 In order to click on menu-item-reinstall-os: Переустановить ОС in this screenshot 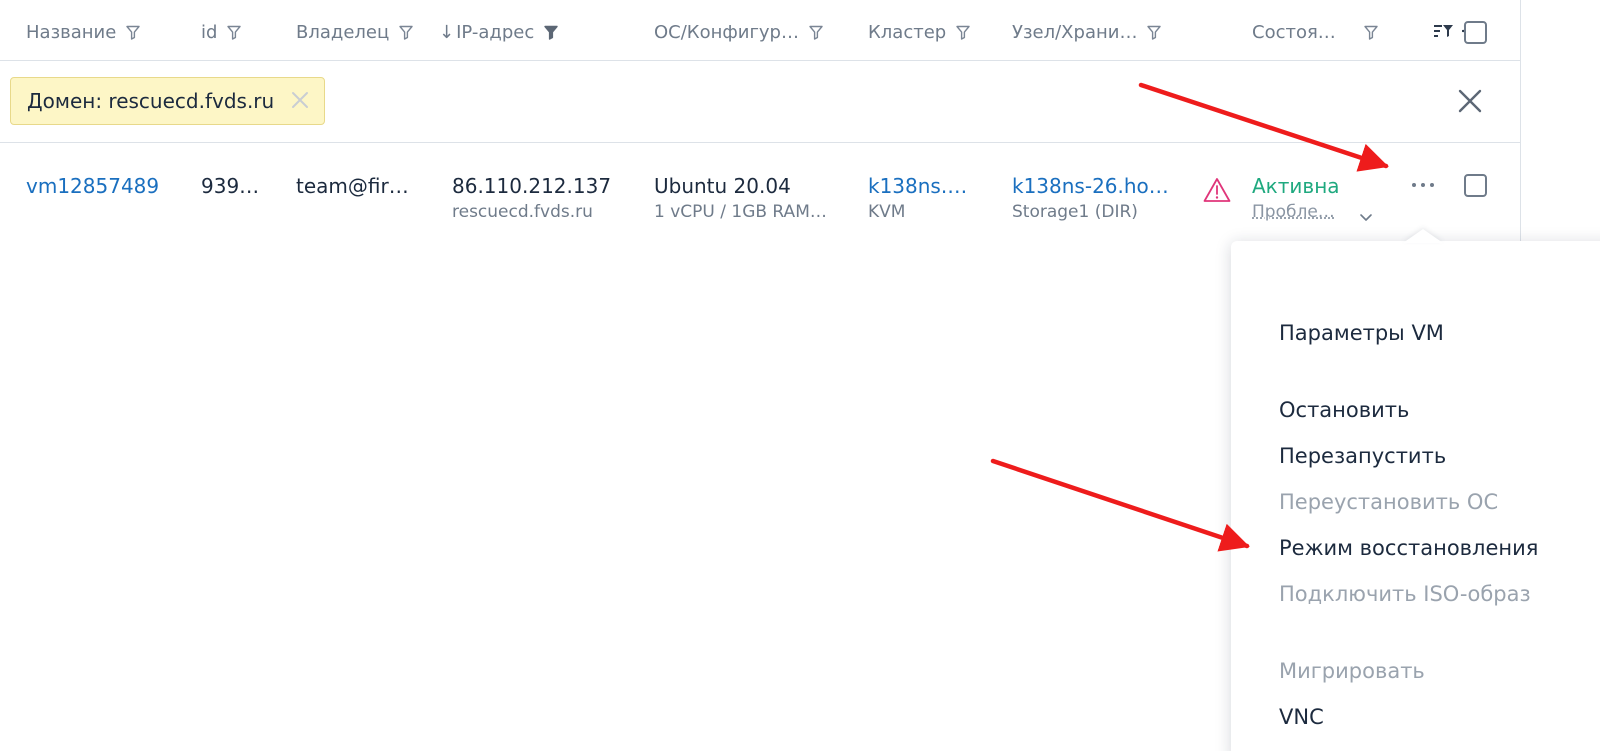, I will do `click(1389, 502)`.